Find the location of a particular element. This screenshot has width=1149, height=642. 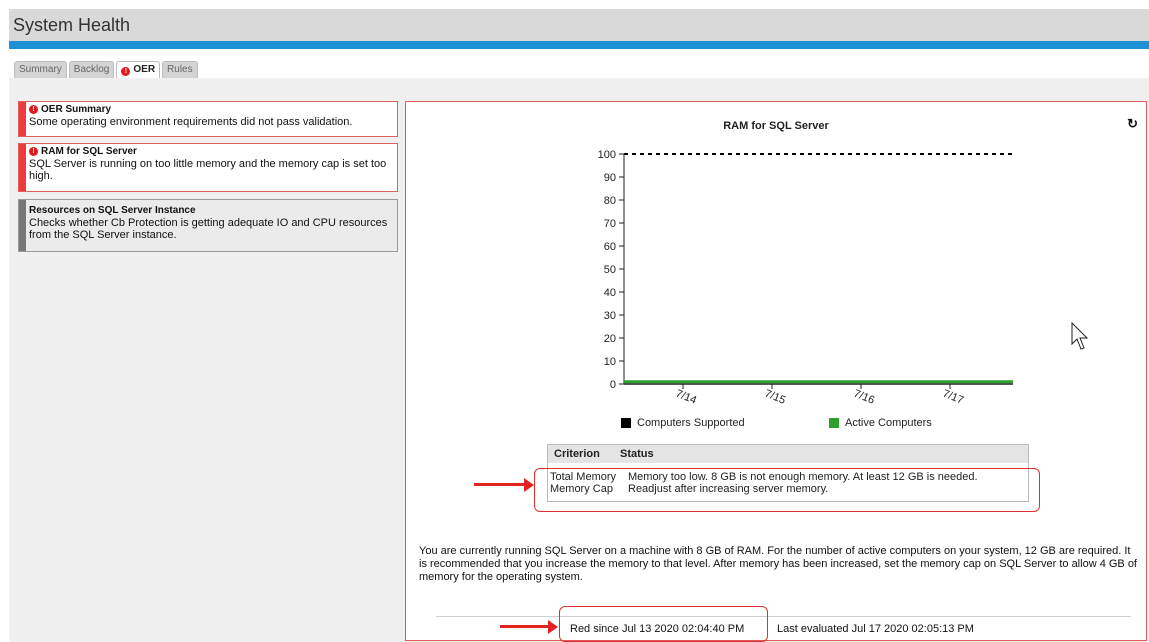

y-tick-label: 80 is located at coordinates (610, 201).